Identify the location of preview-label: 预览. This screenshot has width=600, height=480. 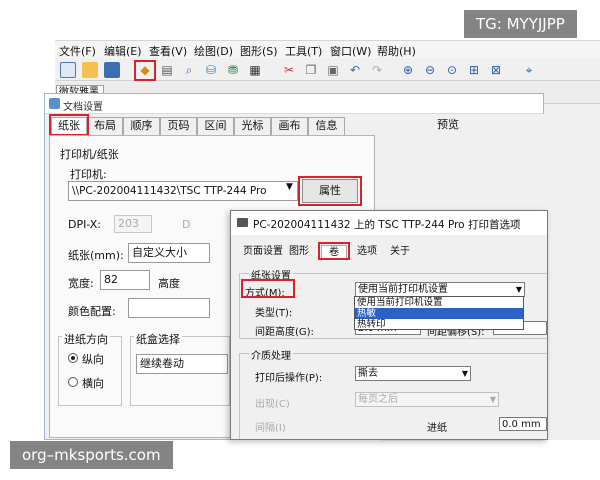
(448, 124).